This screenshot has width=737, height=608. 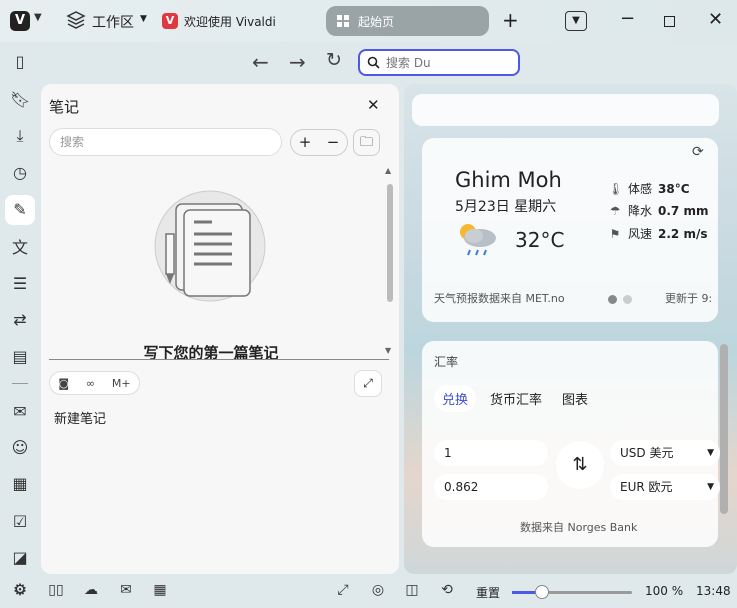 What do you see at coordinates (580, 465) in the screenshot?
I see `swap-currency-button: ⇅` at bounding box center [580, 465].